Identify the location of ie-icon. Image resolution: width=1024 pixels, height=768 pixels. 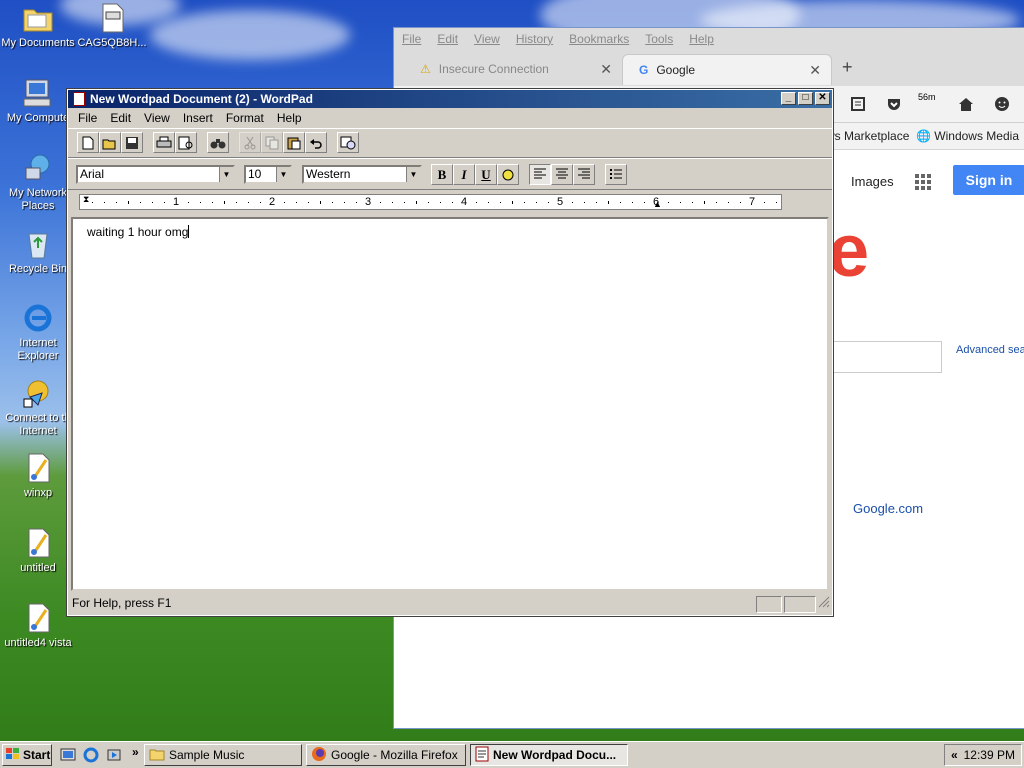
(38, 318).